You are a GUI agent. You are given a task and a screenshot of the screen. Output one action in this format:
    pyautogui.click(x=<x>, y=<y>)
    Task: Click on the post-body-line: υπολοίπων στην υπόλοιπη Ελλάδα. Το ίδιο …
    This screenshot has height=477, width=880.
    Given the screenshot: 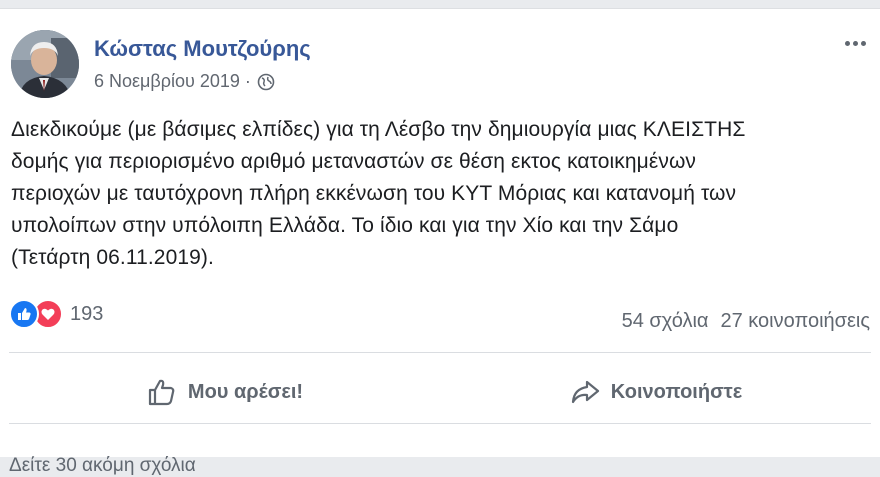 What is the action you would take?
    pyautogui.click(x=345, y=225)
    